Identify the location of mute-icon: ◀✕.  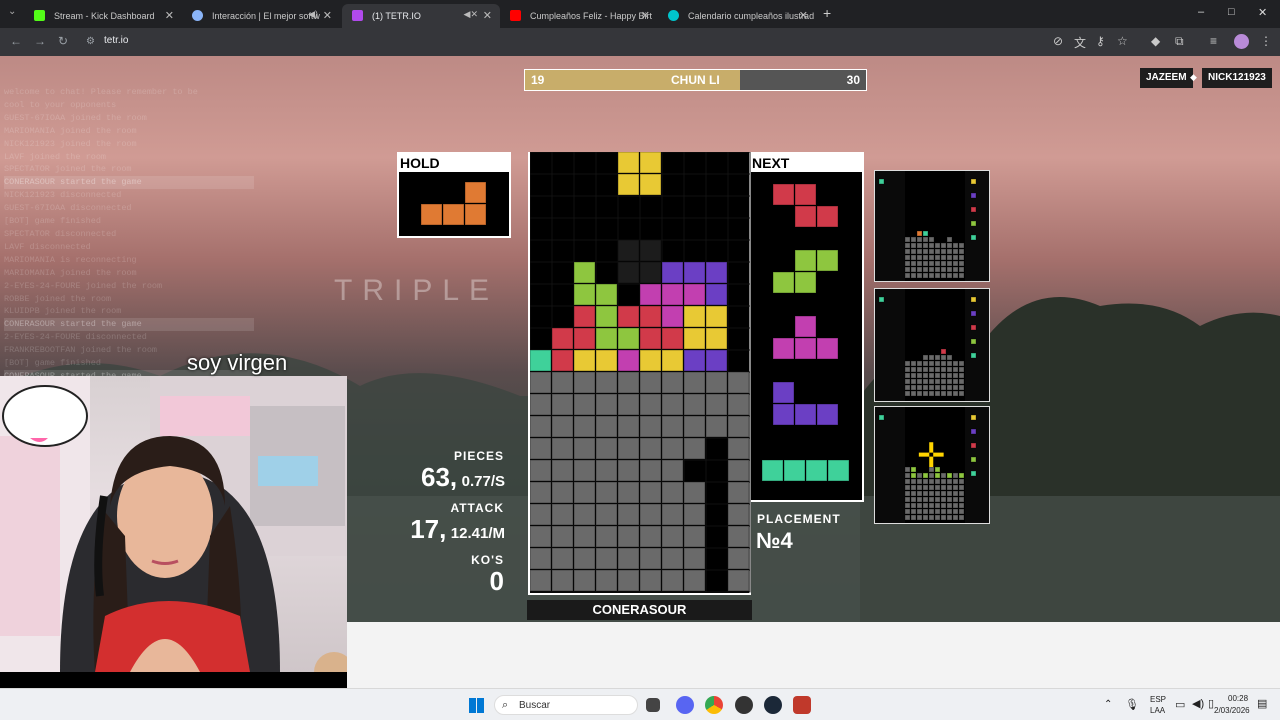
(471, 14).